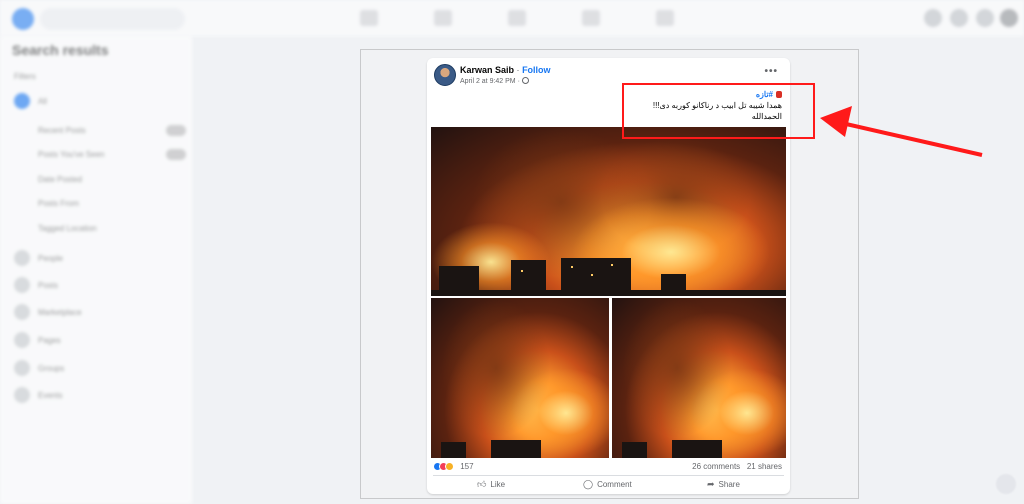 The image size is (1024, 504). Describe the element at coordinates (914, 139) in the screenshot. I see `arrow-shaft` at that location.